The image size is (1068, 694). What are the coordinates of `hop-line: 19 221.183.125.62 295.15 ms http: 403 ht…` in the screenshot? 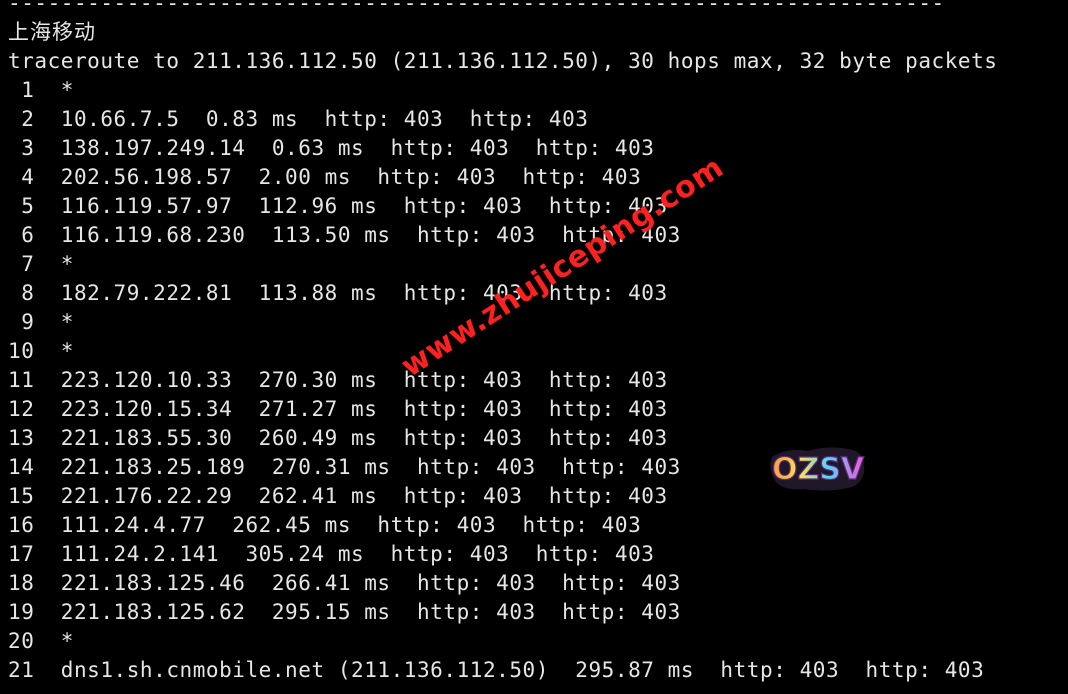 It's located at (344, 612).